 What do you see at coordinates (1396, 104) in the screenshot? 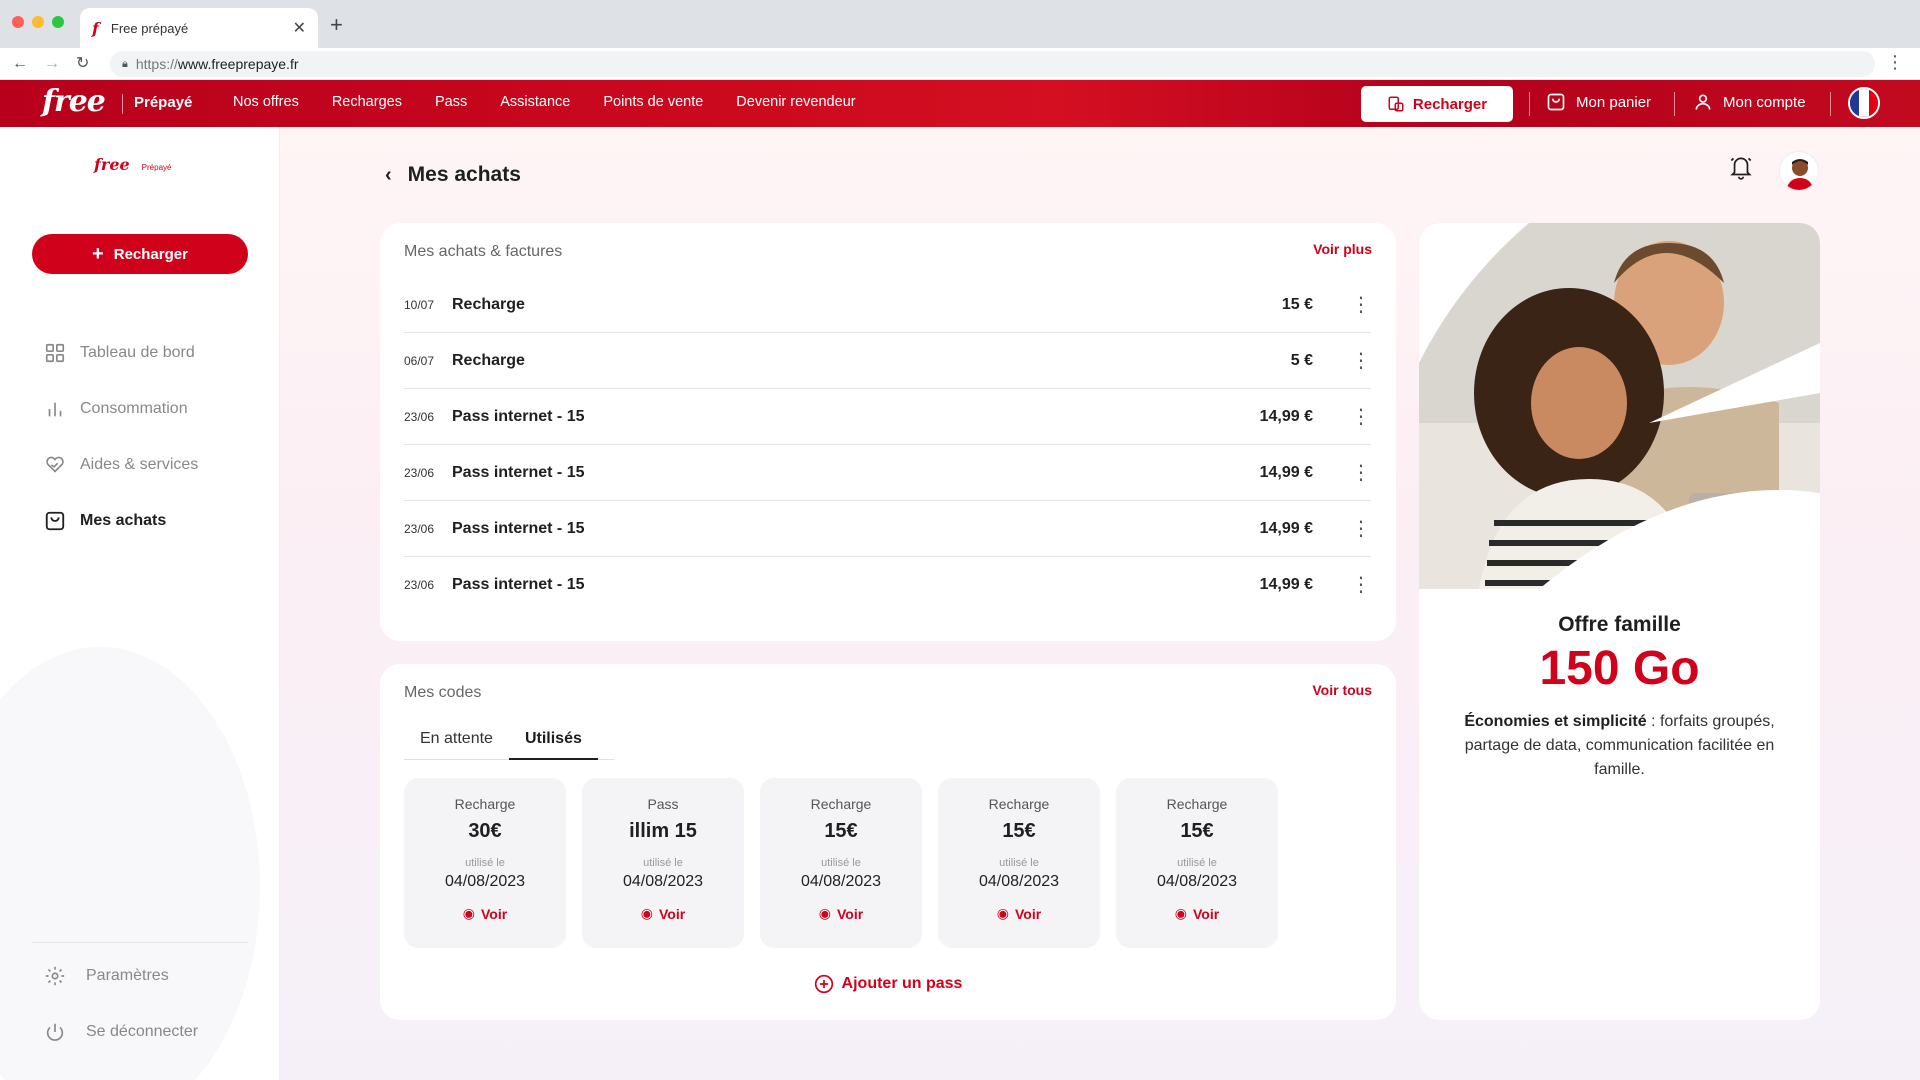
I see `sim-card-icon` at bounding box center [1396, 104].